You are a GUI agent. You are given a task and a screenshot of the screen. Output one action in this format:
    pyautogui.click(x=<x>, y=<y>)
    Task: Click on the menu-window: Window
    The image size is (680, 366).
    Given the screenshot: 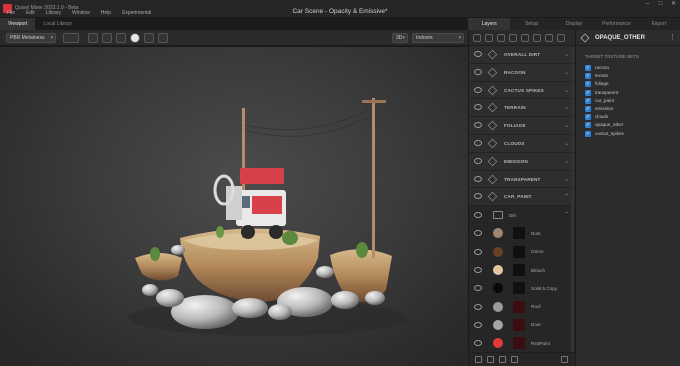 What is the action you would take?
    pyautogui.click(x=81, y=13)
    